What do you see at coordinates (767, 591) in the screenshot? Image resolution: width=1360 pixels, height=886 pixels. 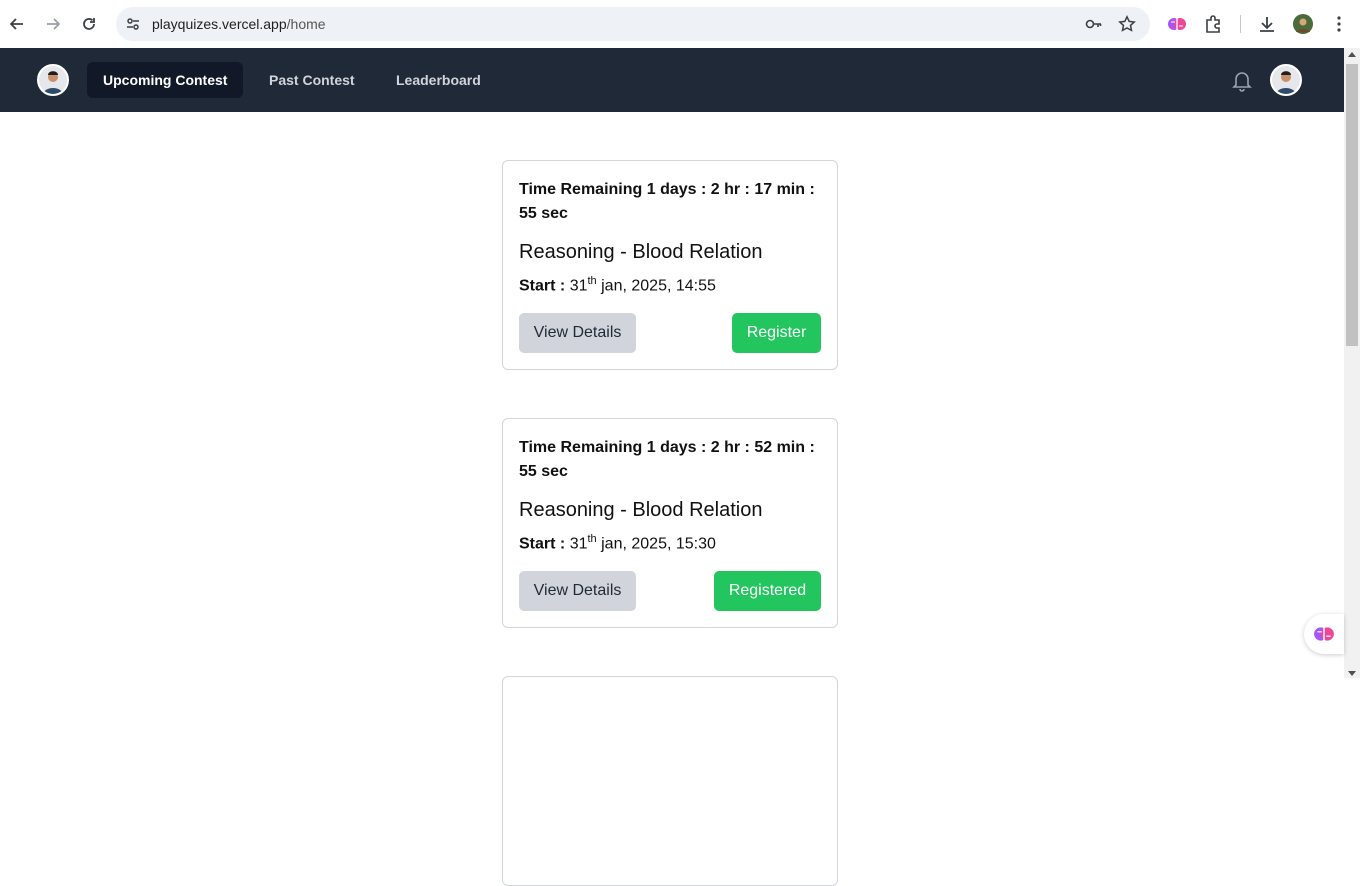 I see `registered-button: Registered` at bounding box center [767, 591].